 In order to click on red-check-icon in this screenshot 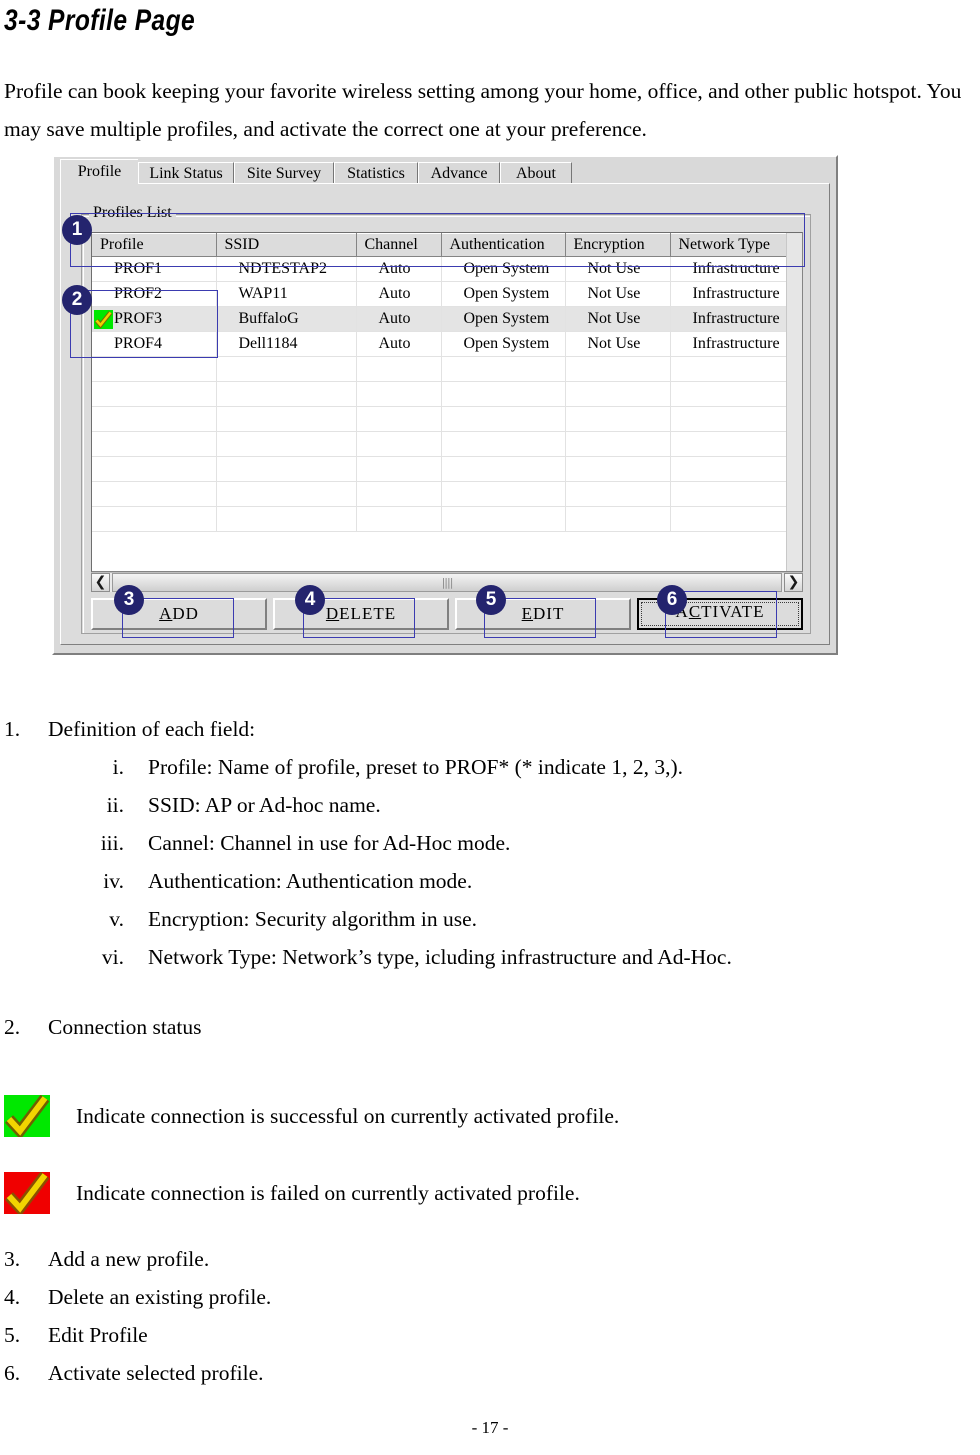, I will do `click(27, 1193)`.